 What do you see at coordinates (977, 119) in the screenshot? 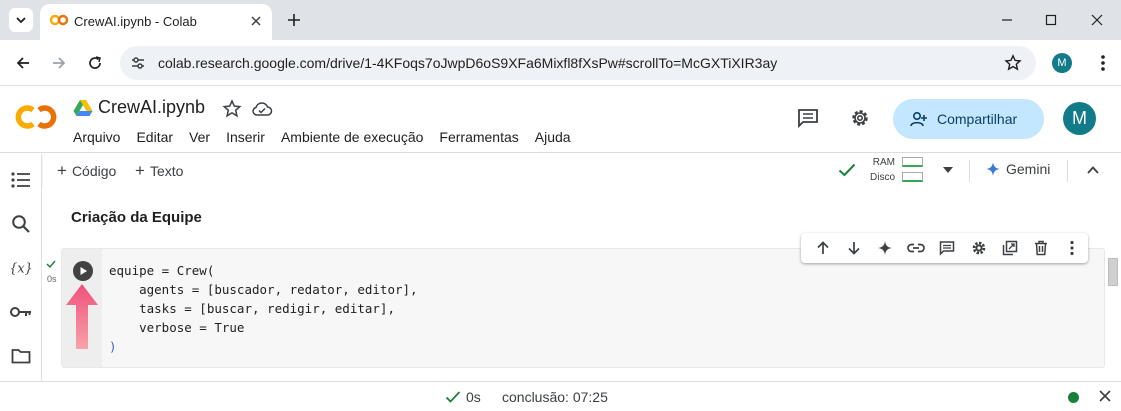
I see `share-button-label: Compartilhar` at bounding box center [977, 119].